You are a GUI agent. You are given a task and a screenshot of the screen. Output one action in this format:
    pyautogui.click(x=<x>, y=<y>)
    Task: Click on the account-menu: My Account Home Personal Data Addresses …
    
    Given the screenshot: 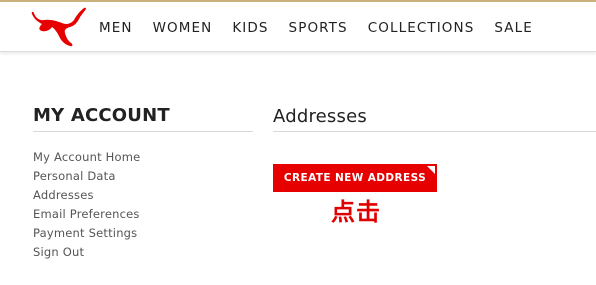 What is the action you would take?
    pyautogui.click(x=86, y=207)
    